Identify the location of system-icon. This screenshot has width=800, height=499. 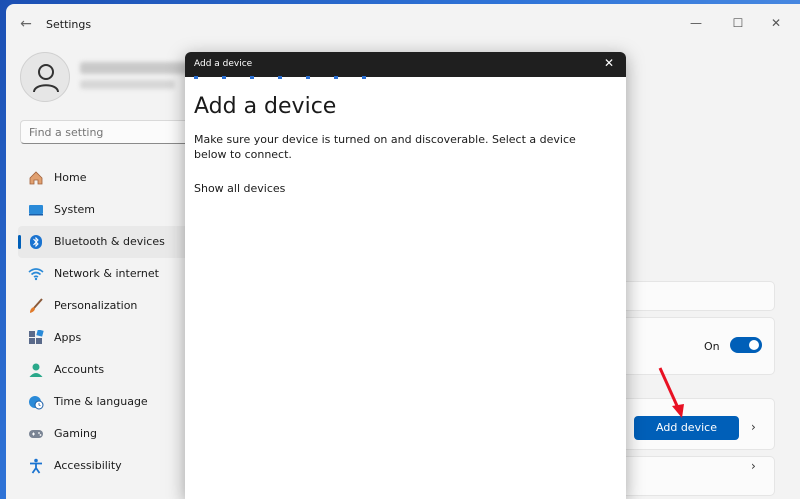
(36, 210).